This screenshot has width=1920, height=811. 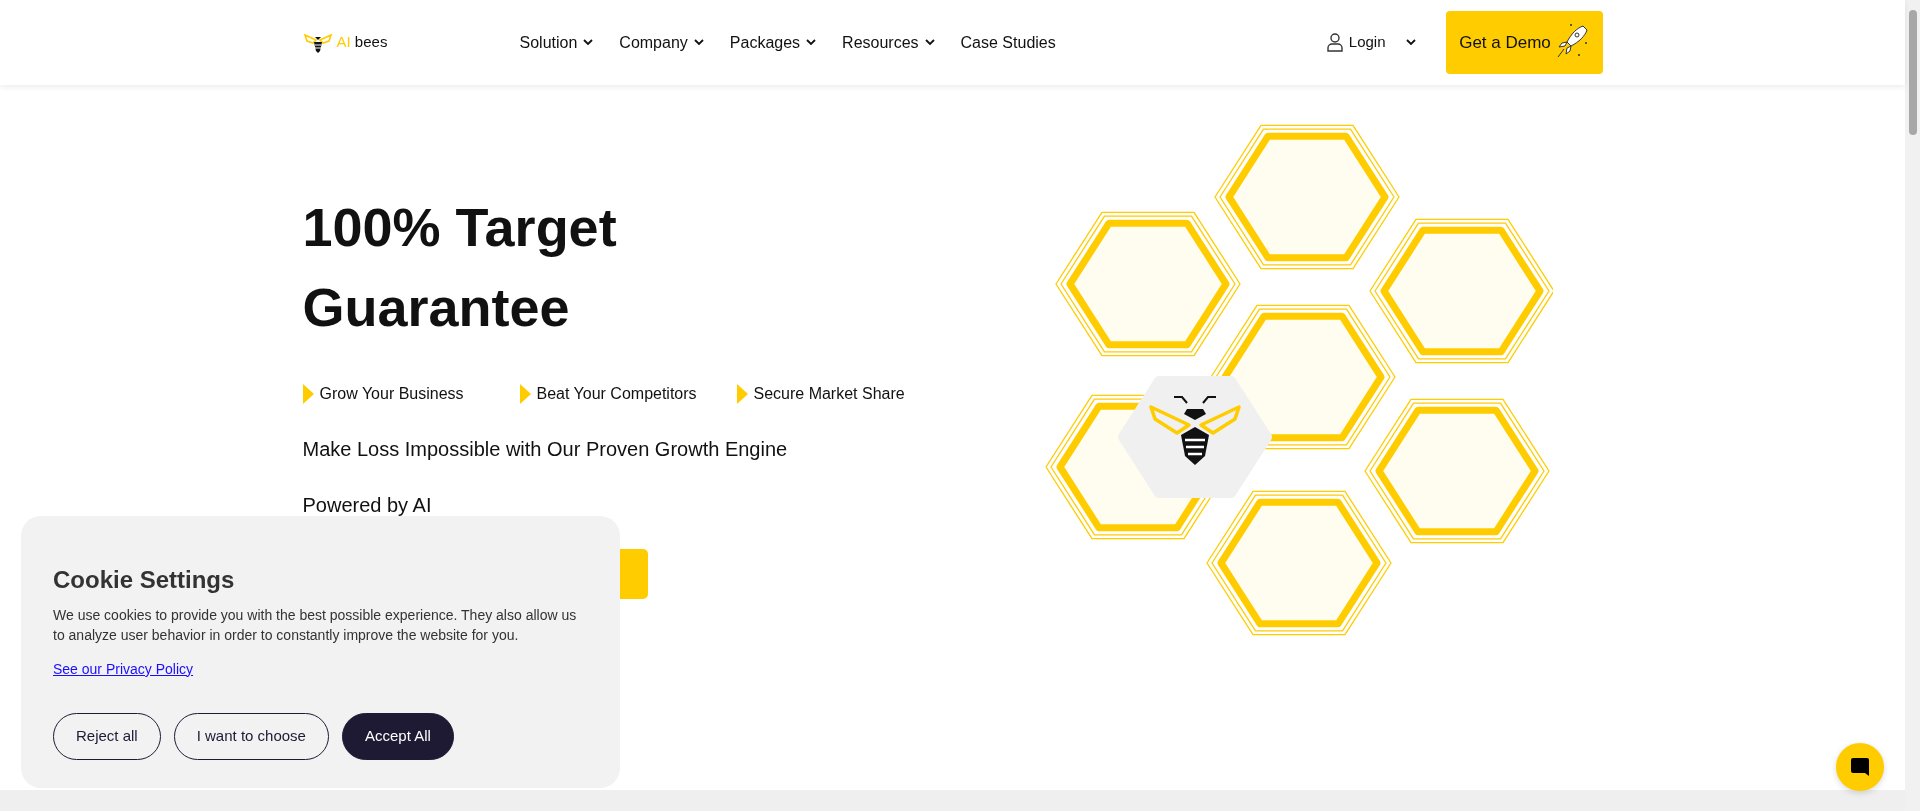 I want to click on logo-text: AI bees, so click(x=362, y=42).